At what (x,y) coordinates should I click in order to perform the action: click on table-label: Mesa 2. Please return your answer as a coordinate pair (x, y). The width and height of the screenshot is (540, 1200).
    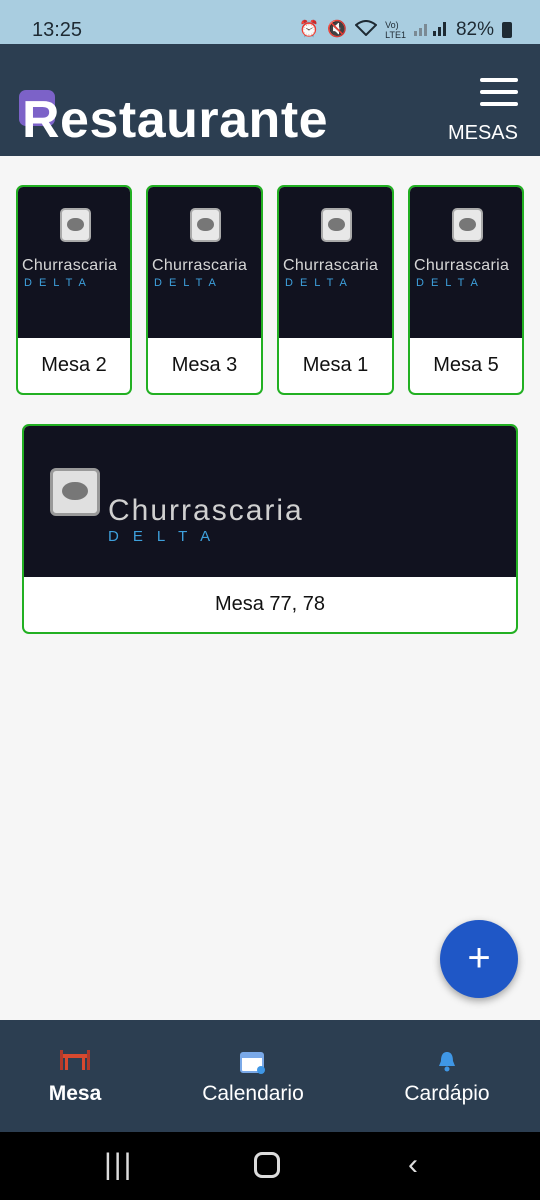
    Looking at the image, I should click on (74, 365).